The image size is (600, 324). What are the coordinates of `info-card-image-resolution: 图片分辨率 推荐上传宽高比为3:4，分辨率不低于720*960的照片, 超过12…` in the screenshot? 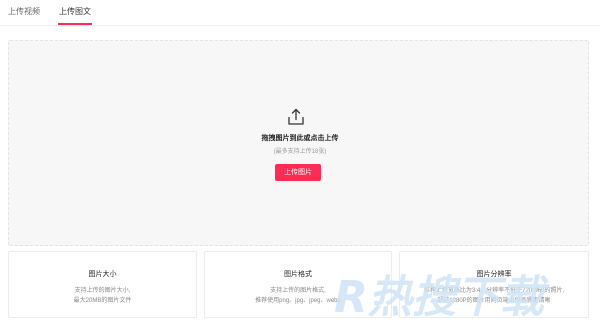 It's located at (494, 284).